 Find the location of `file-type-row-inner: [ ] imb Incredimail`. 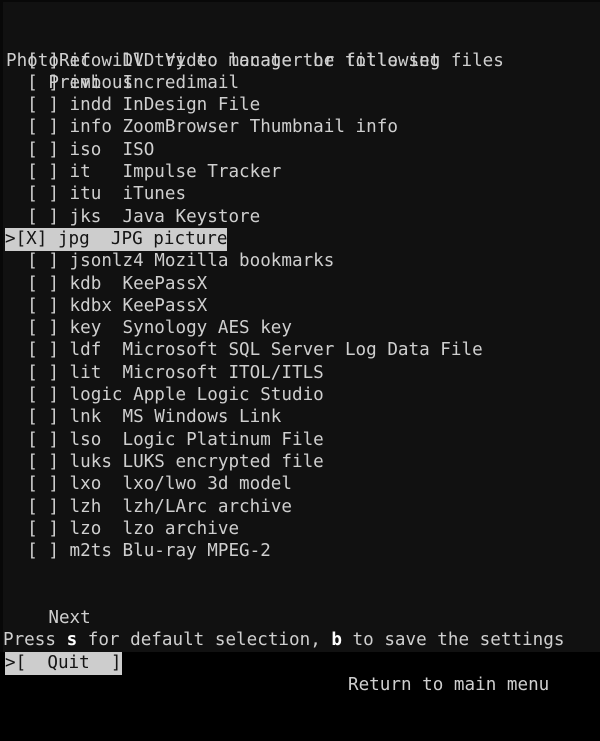

file-type-row-inner: [ ] imb Incredimail is located at coordinates (301, 83).